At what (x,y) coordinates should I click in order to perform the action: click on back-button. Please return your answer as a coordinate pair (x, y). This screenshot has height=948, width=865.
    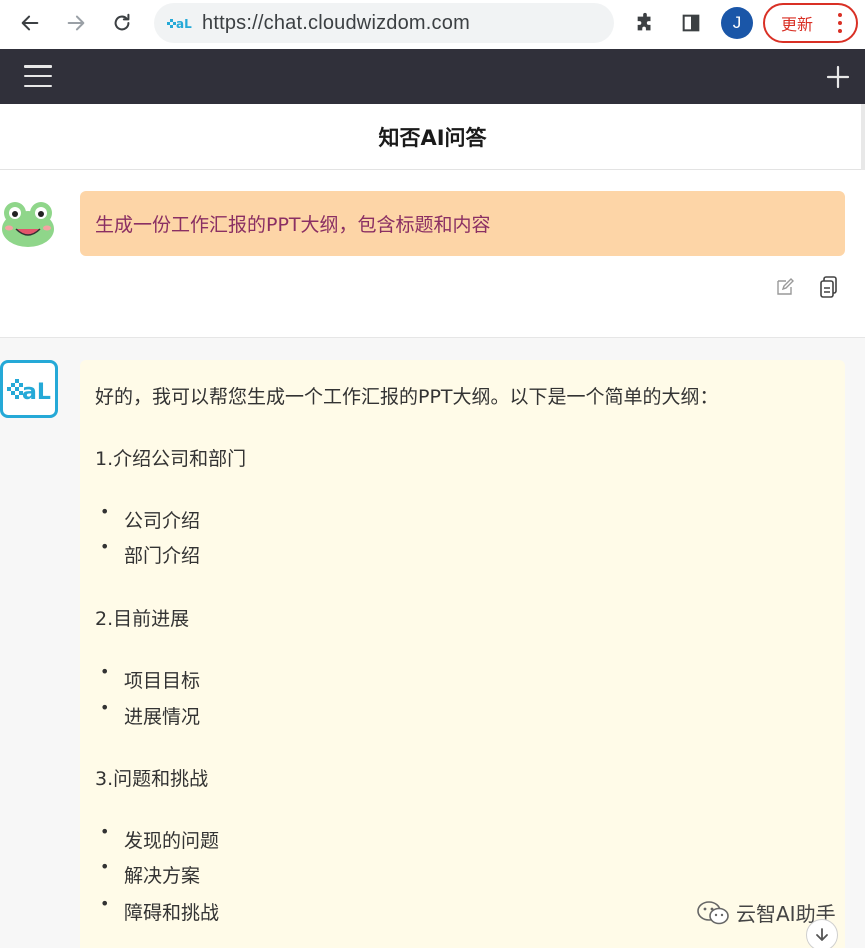
    Looking at the image, I should click on (30, 23).